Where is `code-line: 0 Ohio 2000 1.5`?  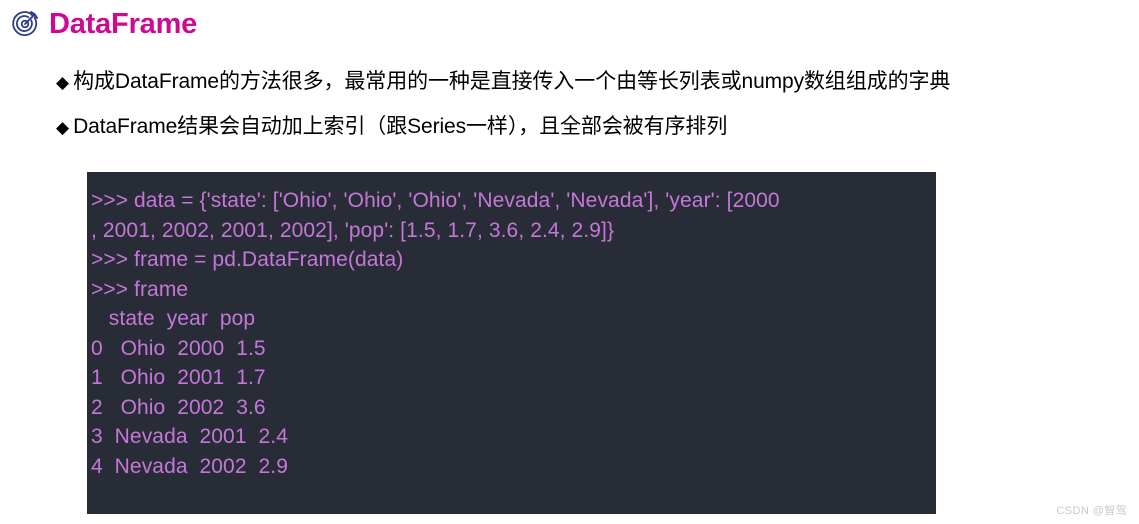 code-line: 0 Ohio 2000 1.5 is located at coordinates (178, 348).